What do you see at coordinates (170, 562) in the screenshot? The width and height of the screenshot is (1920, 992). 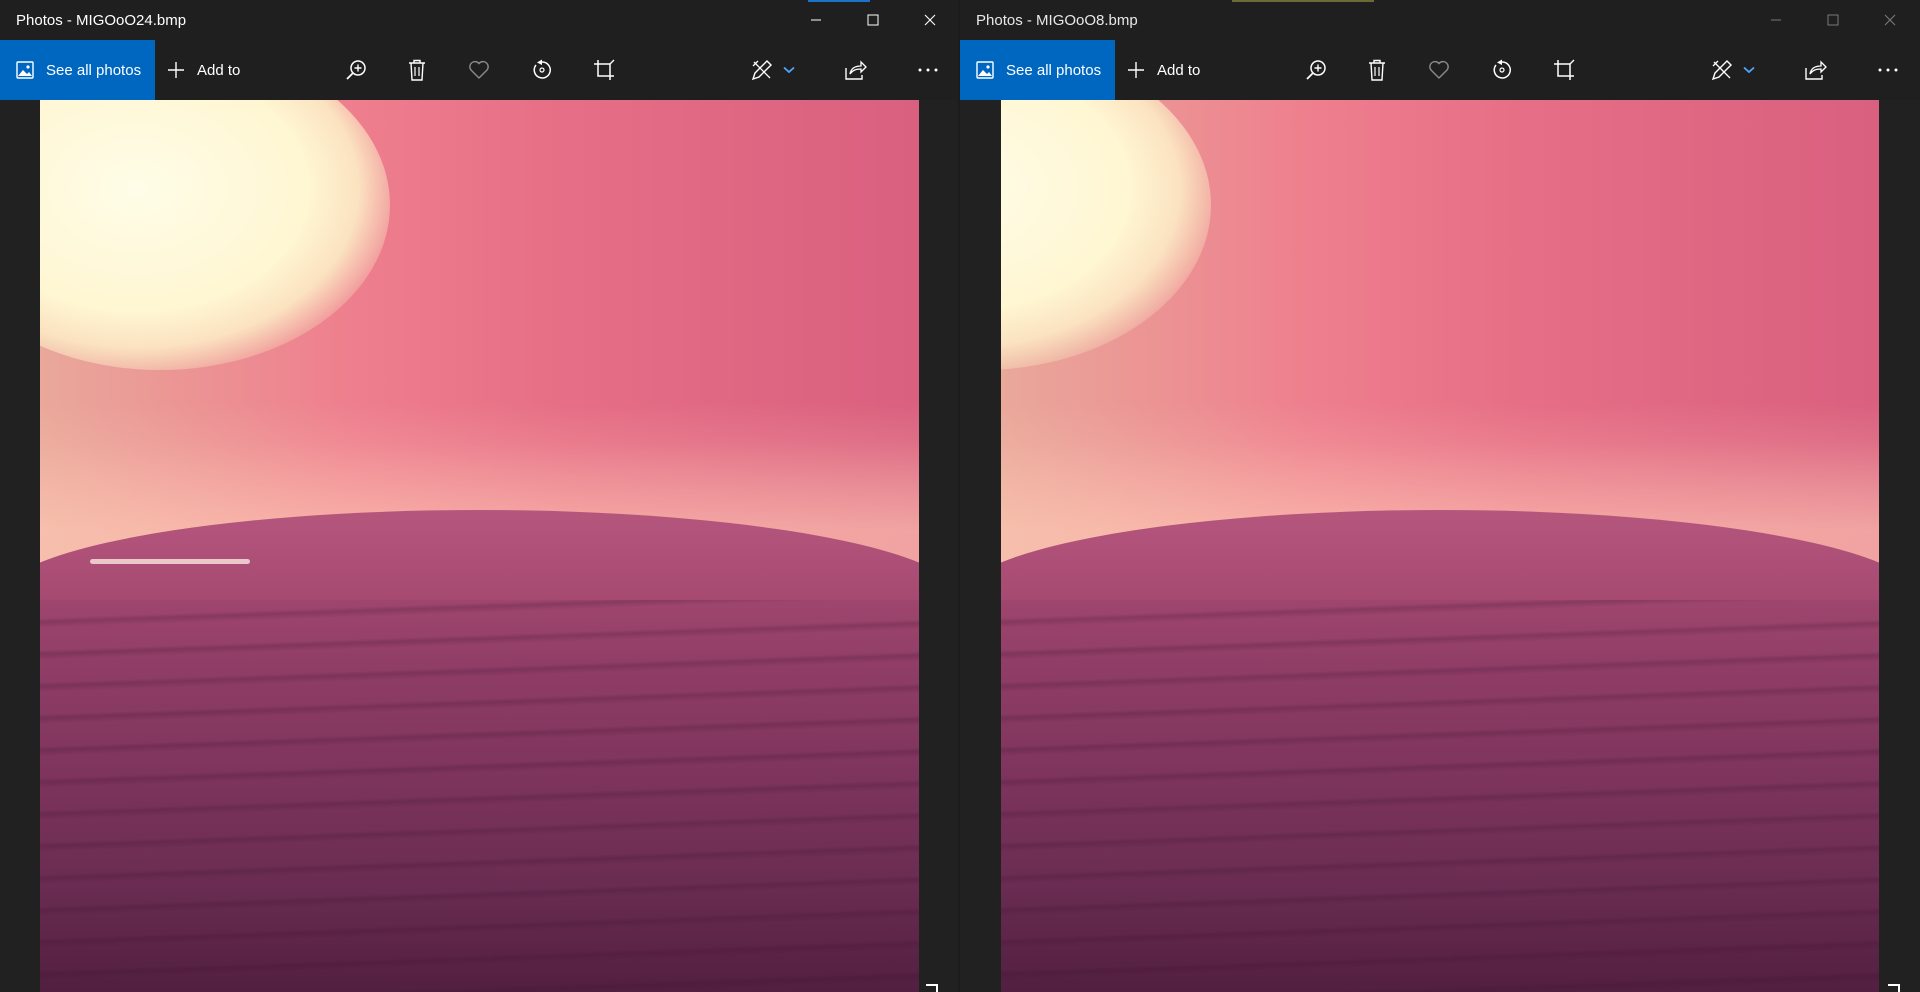 I see `light-glint` at bounding box center [170, 562].